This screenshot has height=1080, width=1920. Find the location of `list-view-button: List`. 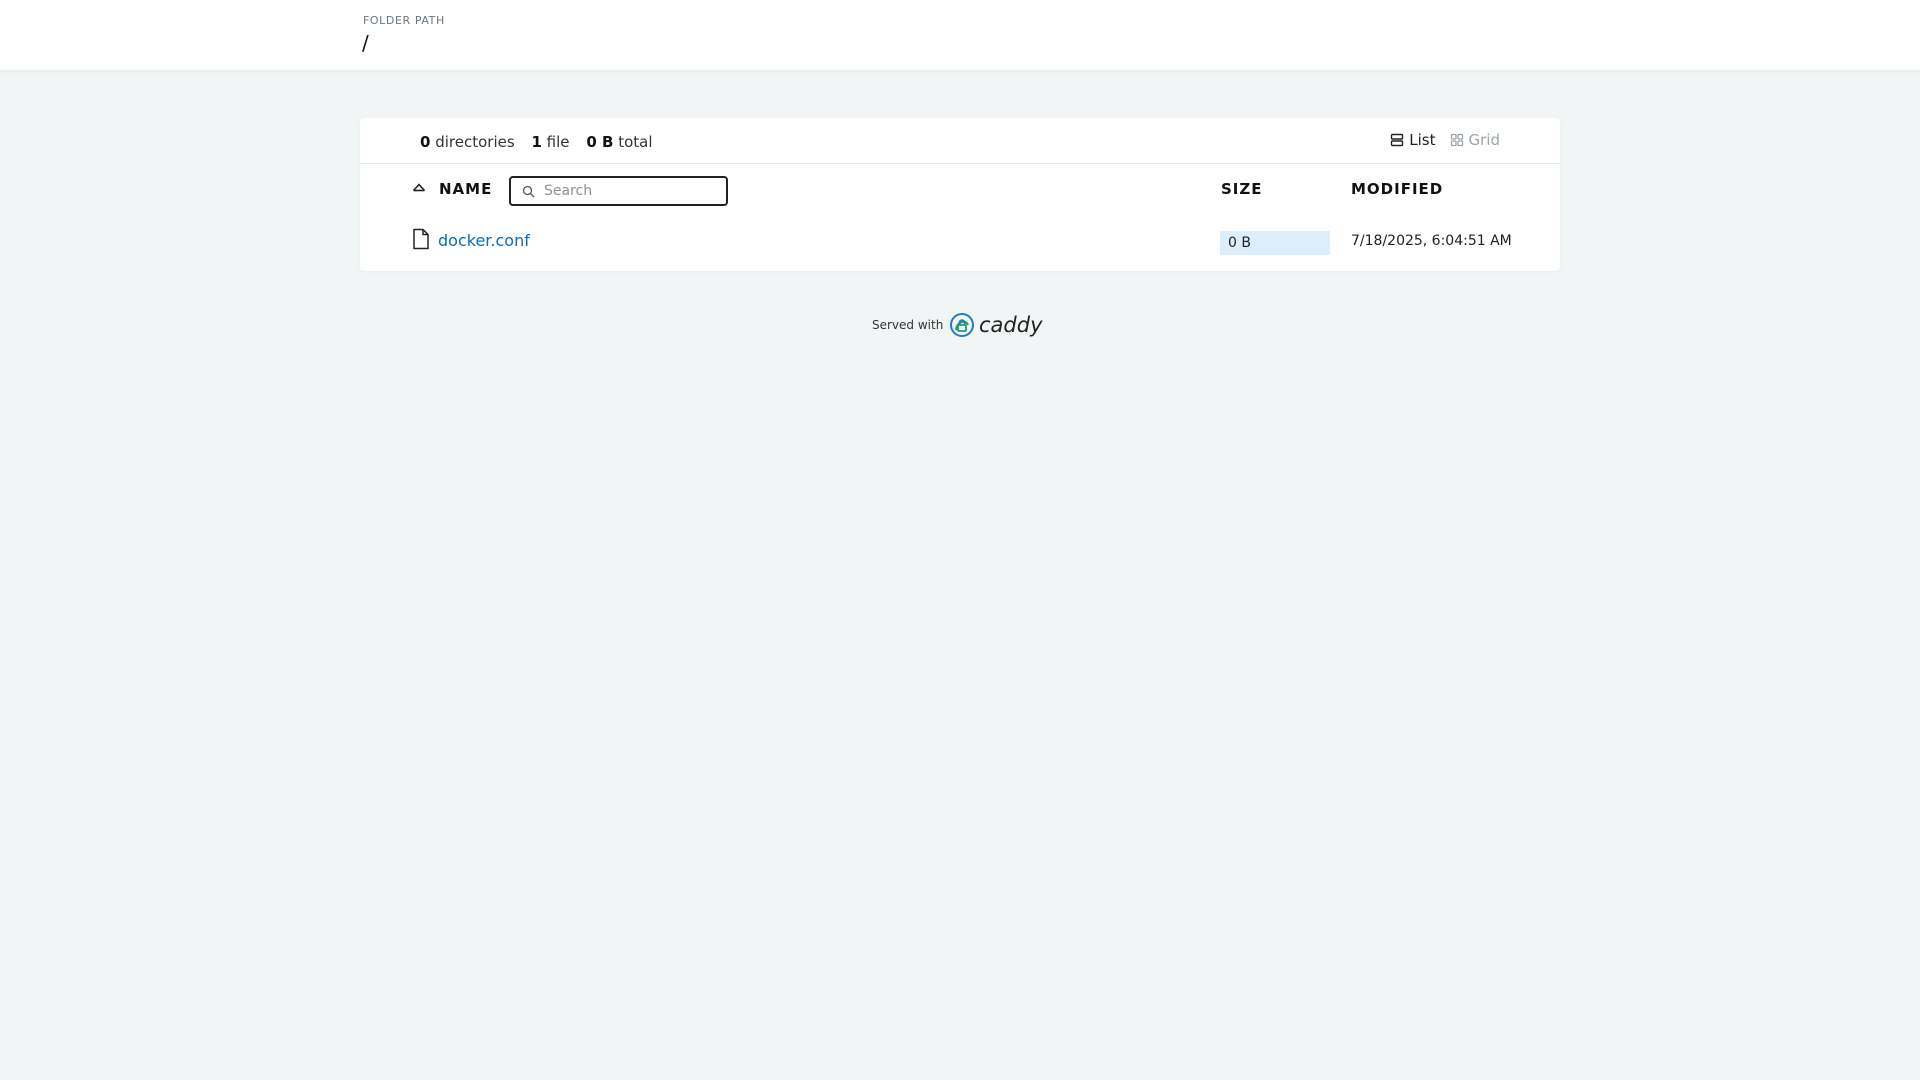

list-view-button: List is located at coordinates (1413, 140).